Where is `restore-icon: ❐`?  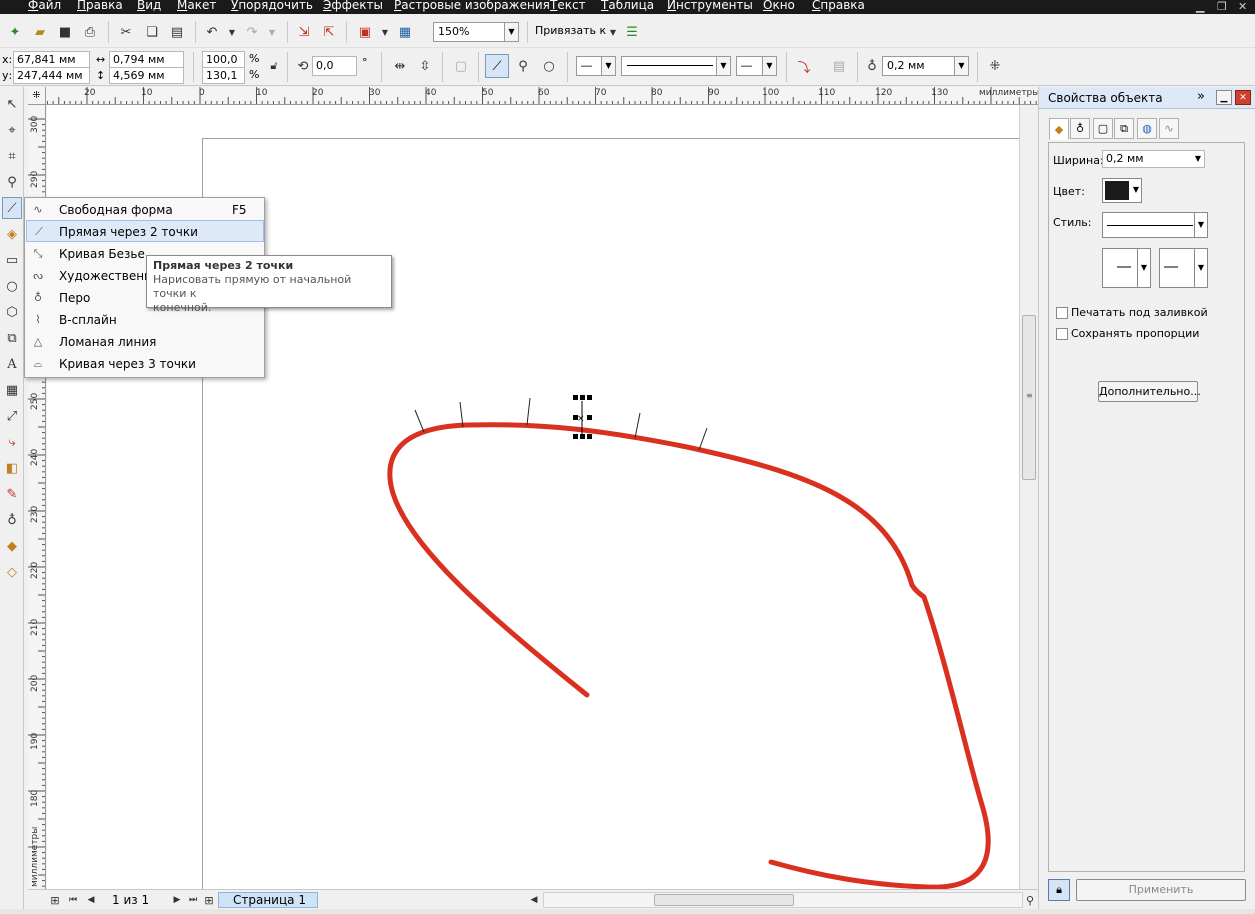
restore-icon: ❐ is located at coordinates (1222, 7).